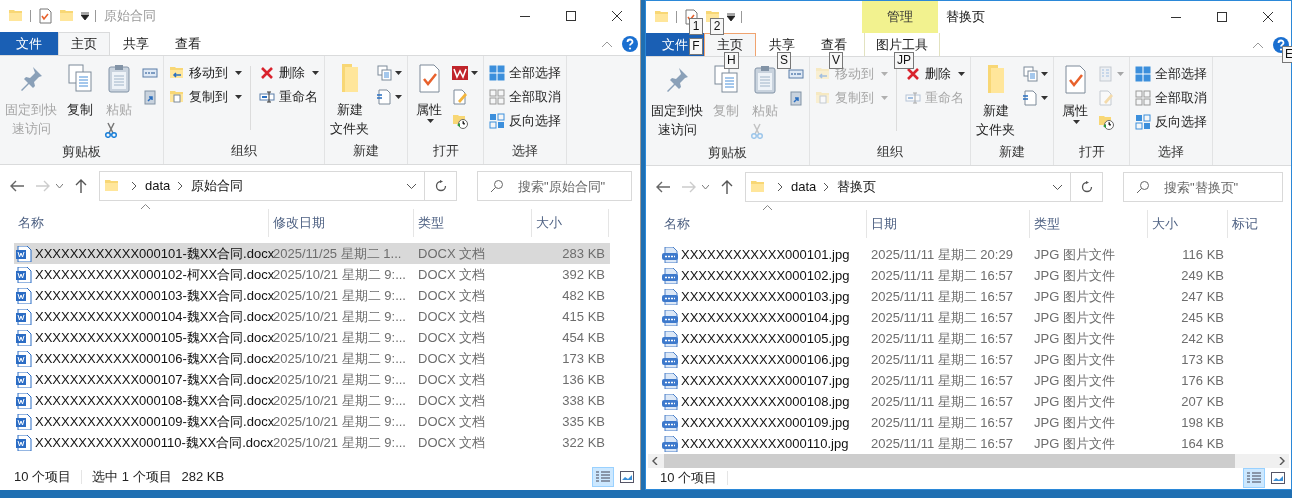 Image resolution: width=1292 pixels, height=498 pixels. I want to click on move-to-icon, so click(177, 73).